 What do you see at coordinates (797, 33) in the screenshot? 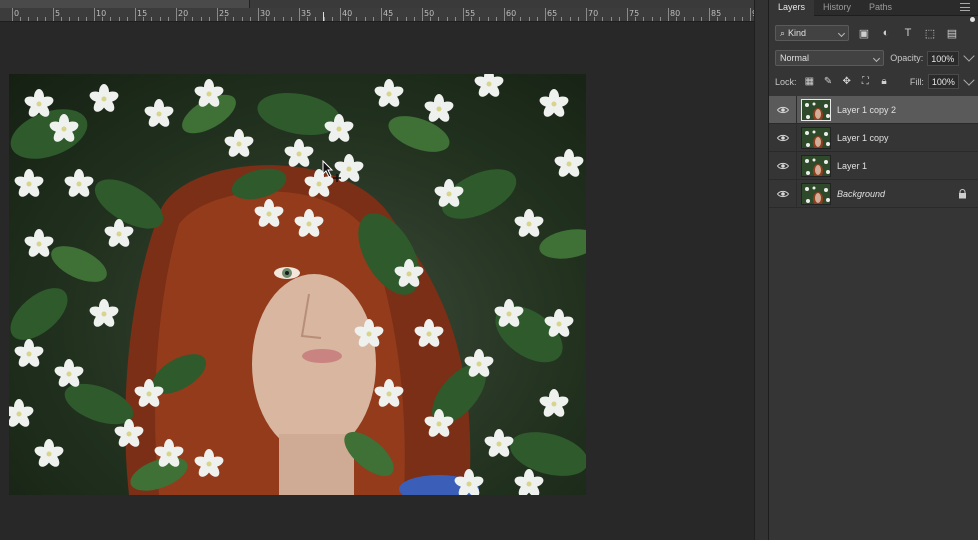
I see `filter-kind-label: Kind` at bounding box center [797, 33].